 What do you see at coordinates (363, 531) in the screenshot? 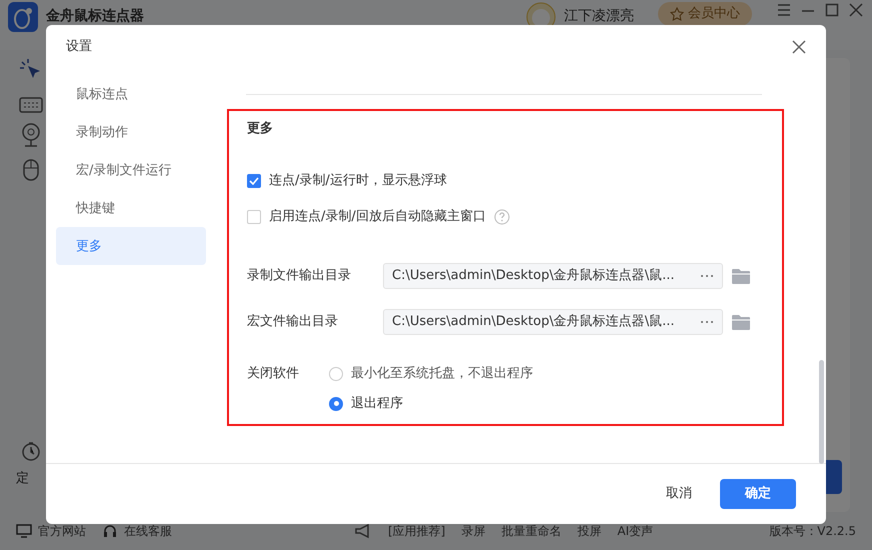
I see `megaphone-icon` at bounding box center [363, 531].